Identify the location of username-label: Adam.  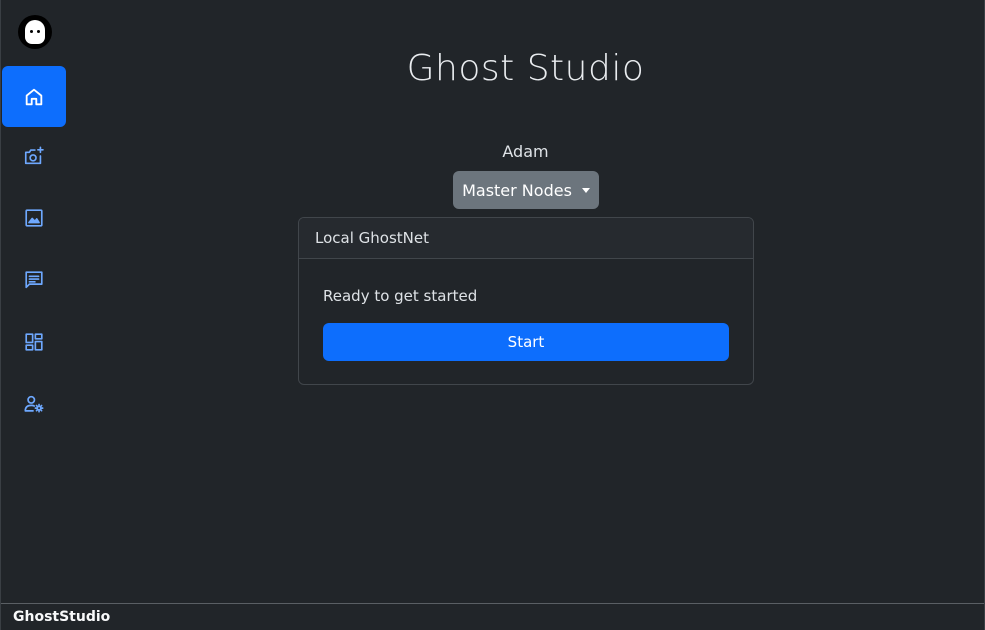
(525, 151).